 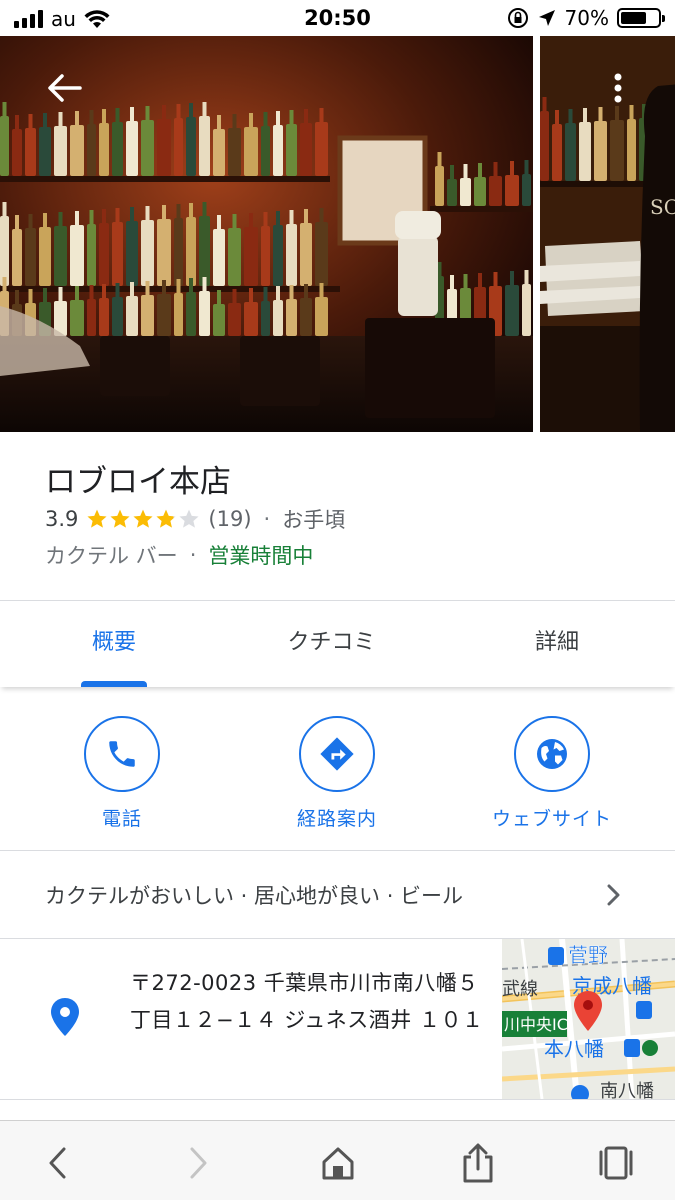 I want to click on directions-circle, so click(x=337, y=754).